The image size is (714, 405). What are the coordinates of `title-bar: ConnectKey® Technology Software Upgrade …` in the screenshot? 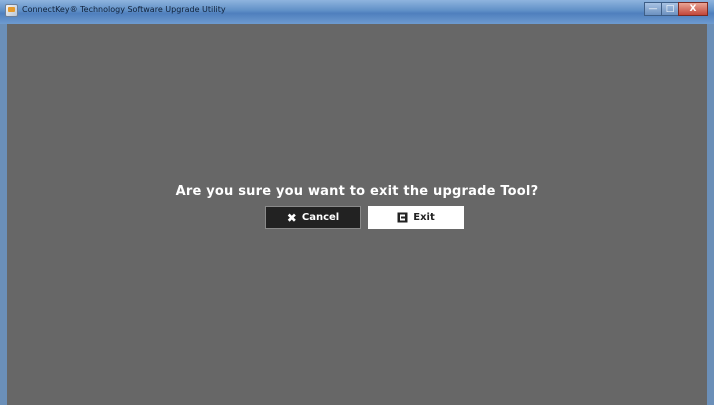 It's located at (357, 12).